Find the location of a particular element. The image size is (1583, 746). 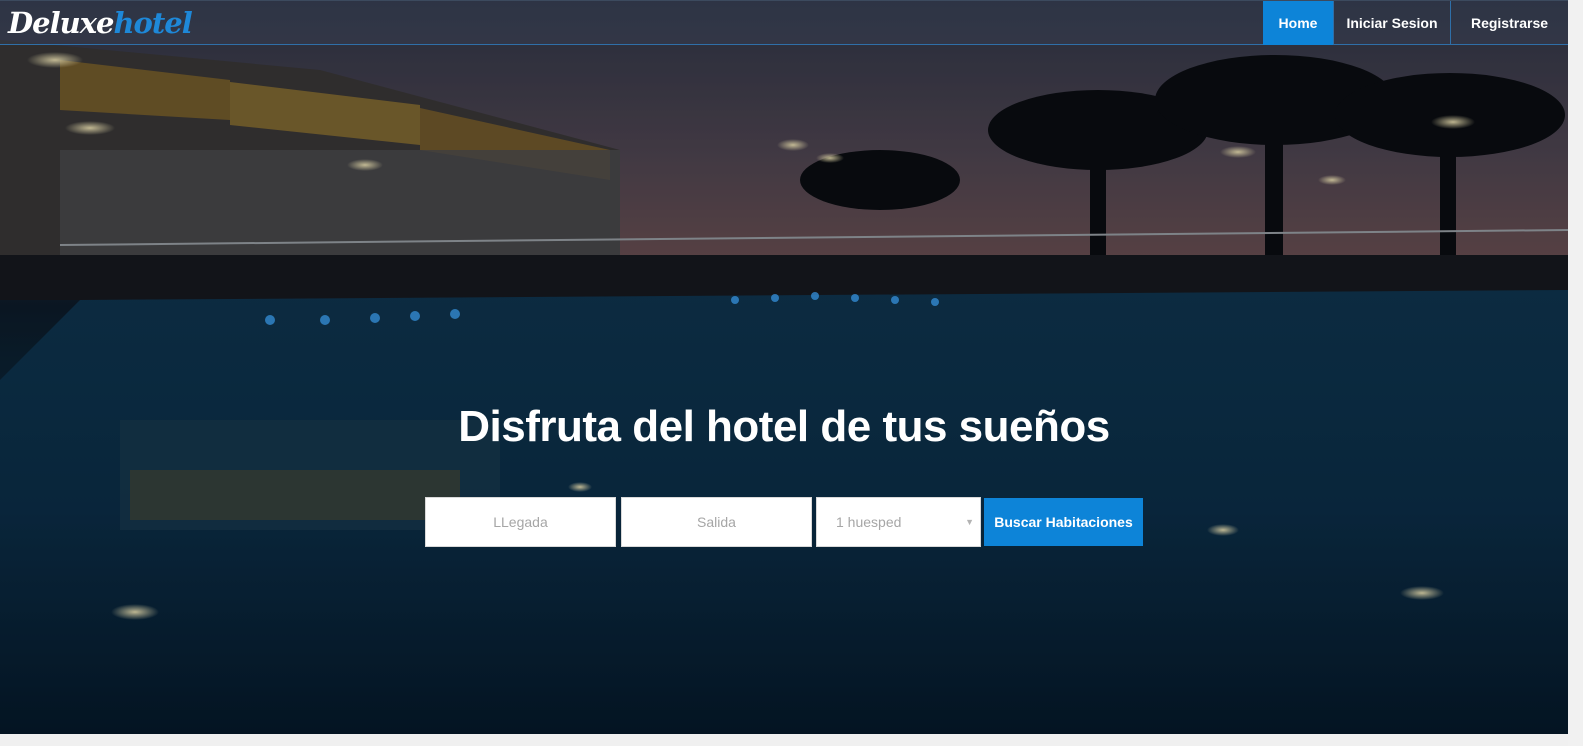

departure-date-input: Salida is located at coordinates (716, 522).